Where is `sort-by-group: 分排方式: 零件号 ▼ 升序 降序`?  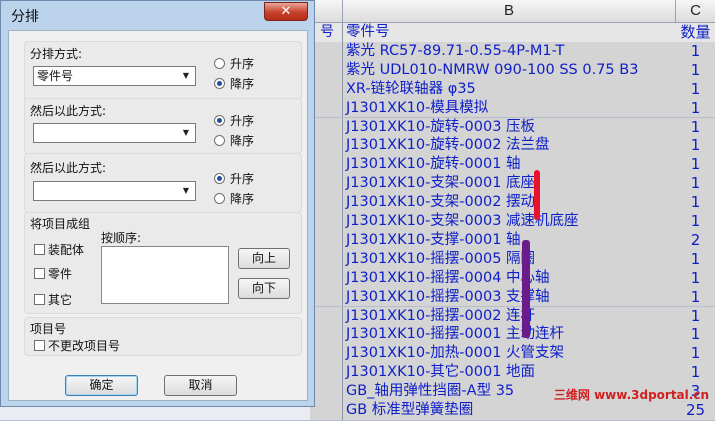 sort-by-group: 分排方式: 零件号 ▼ 升序 降序 is located at coordinates (163, 71).